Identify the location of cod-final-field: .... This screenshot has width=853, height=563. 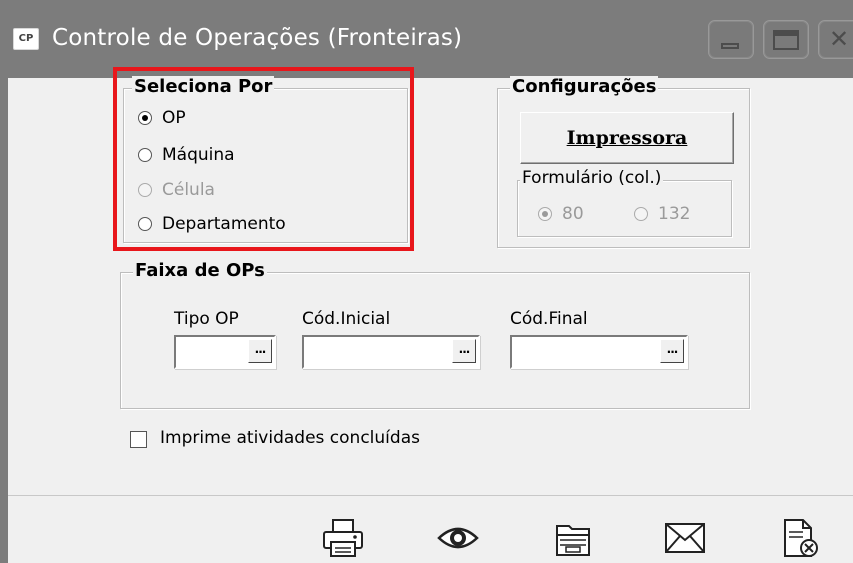
(599, 352).